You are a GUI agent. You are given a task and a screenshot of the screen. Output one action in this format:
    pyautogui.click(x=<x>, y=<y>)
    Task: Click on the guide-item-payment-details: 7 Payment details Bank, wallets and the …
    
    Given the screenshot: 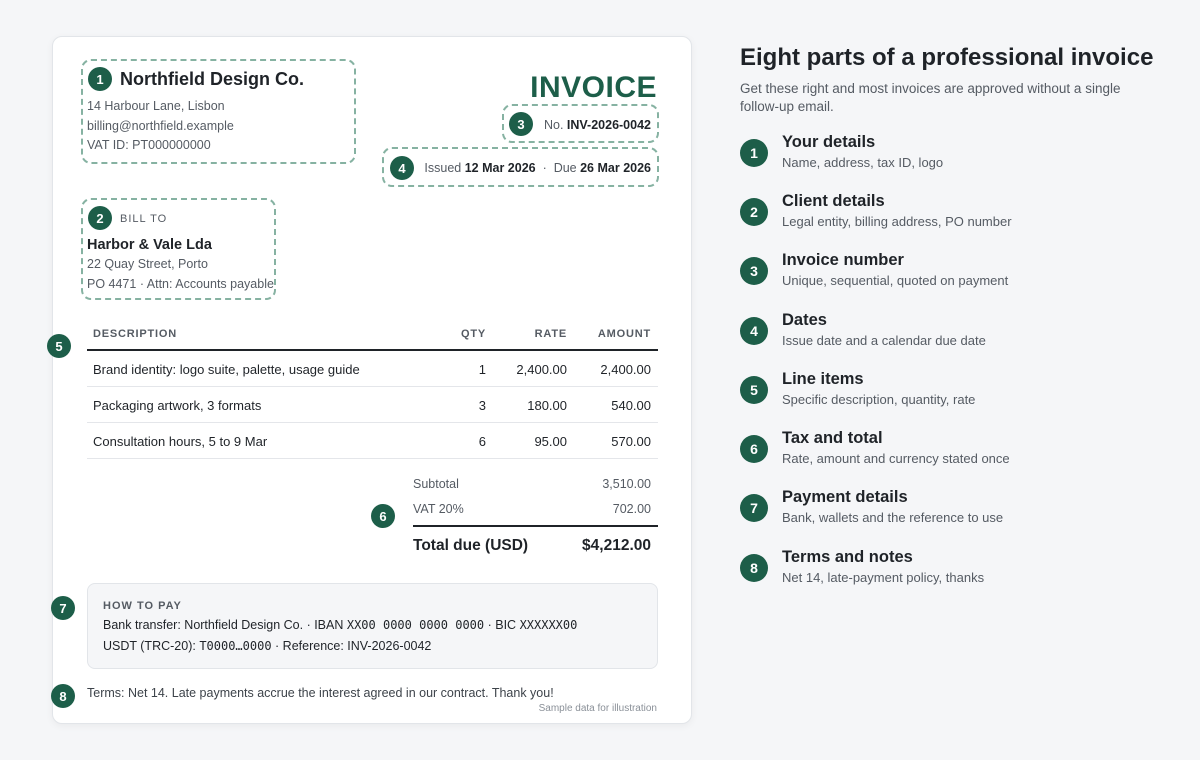 What is the action you would take?
    pyautogui.click(x=950, y=515)
    